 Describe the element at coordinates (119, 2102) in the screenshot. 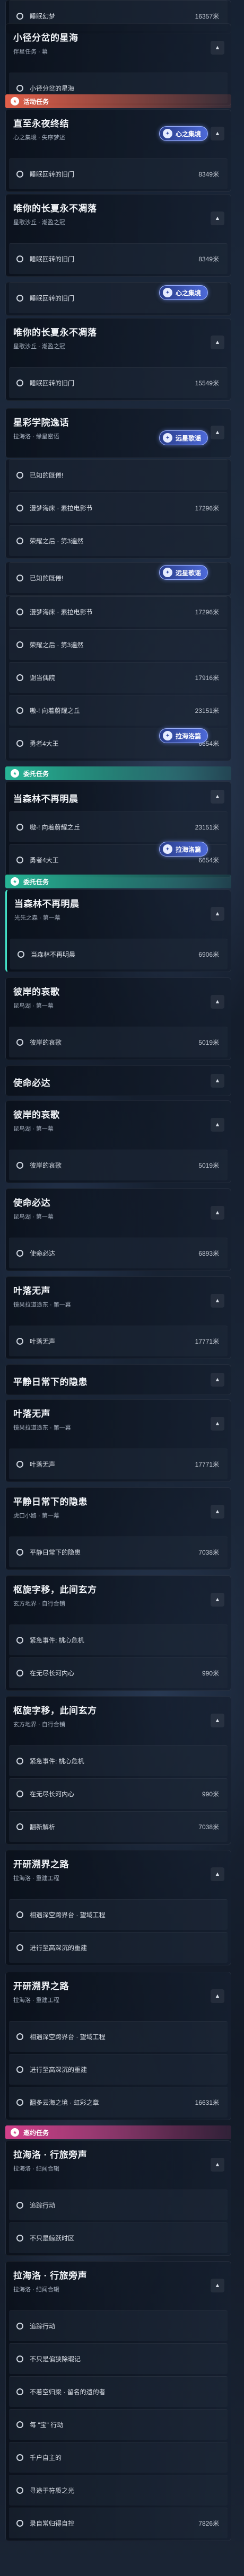

I see `quest-step: 翻多云海之境 · 虹彩之章 16631米` at that location.